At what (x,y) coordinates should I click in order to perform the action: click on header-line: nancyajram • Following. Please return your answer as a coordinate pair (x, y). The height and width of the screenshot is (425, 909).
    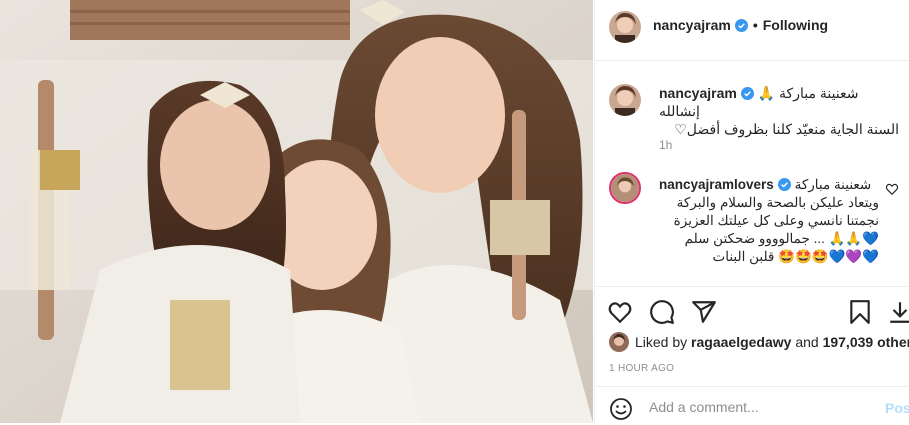
    Looking at the image, I should click on (740, 25).